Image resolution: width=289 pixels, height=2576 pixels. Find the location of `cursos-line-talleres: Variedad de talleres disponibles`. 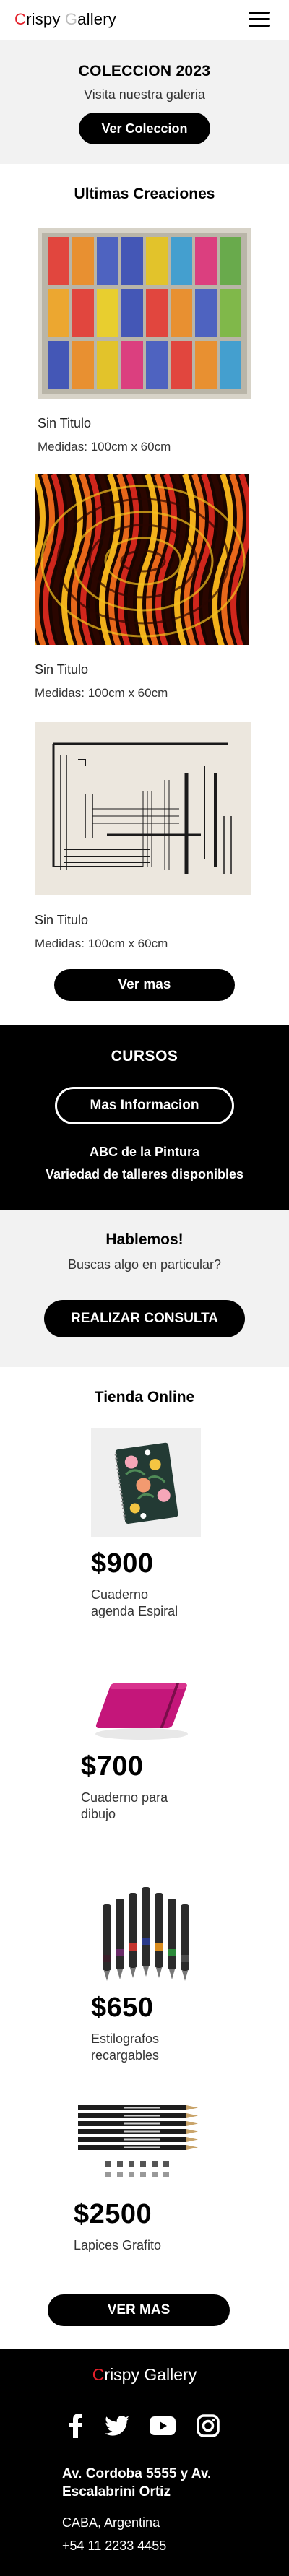

cursos-line-talleres: Variedad de talleres disponibles is located at coordinates (144, 1174).